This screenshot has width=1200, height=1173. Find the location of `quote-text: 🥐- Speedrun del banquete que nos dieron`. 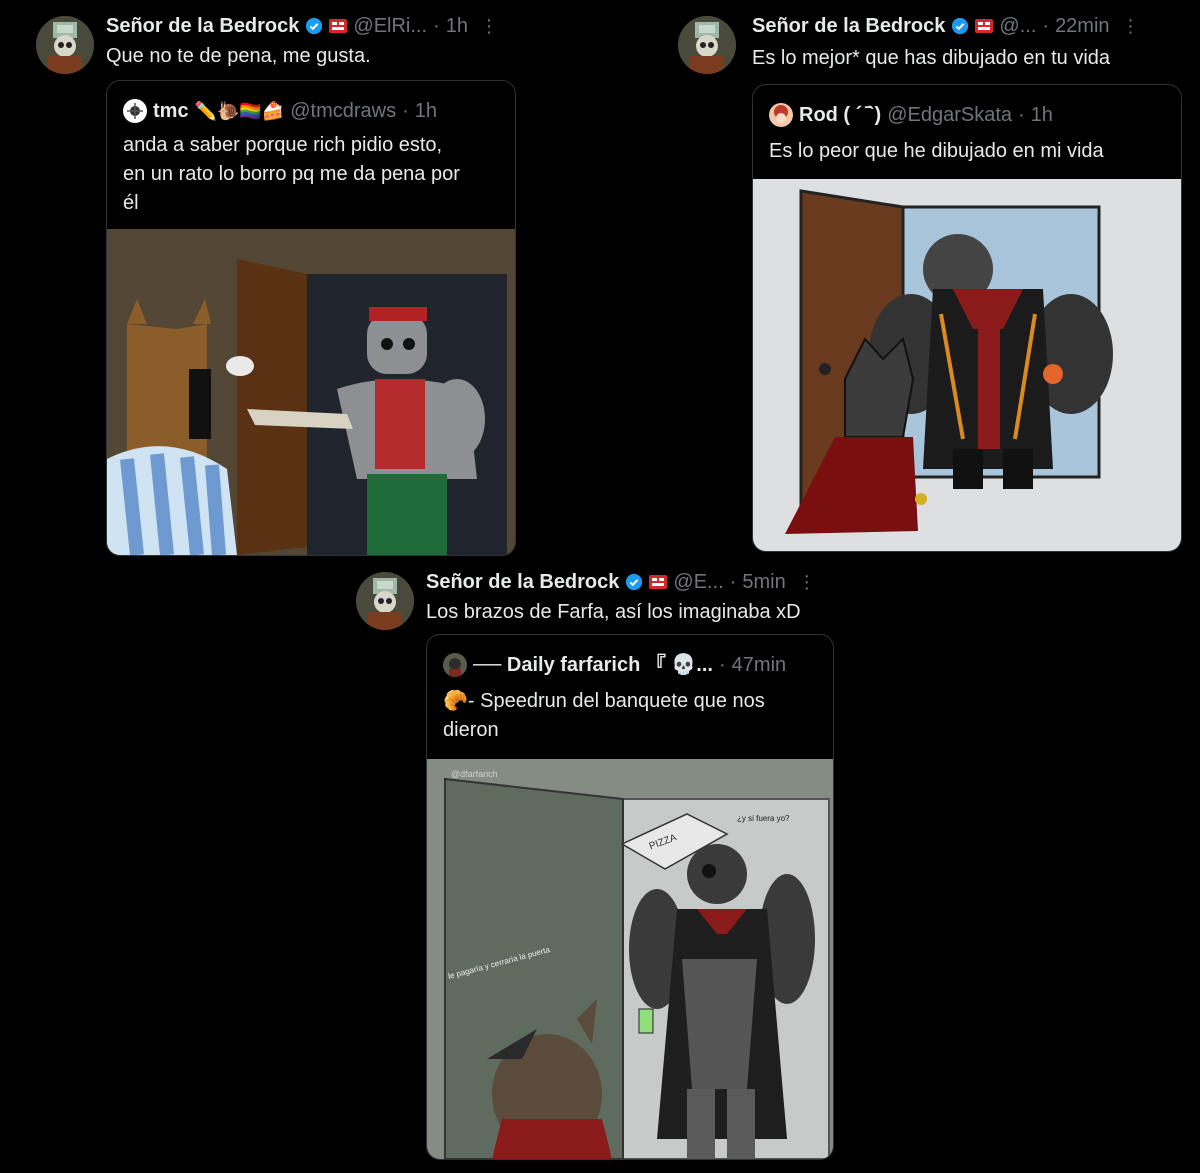

quote-text: 🥐- Speedrun del banquete que nos dieron is located at coordinates (633, 716).